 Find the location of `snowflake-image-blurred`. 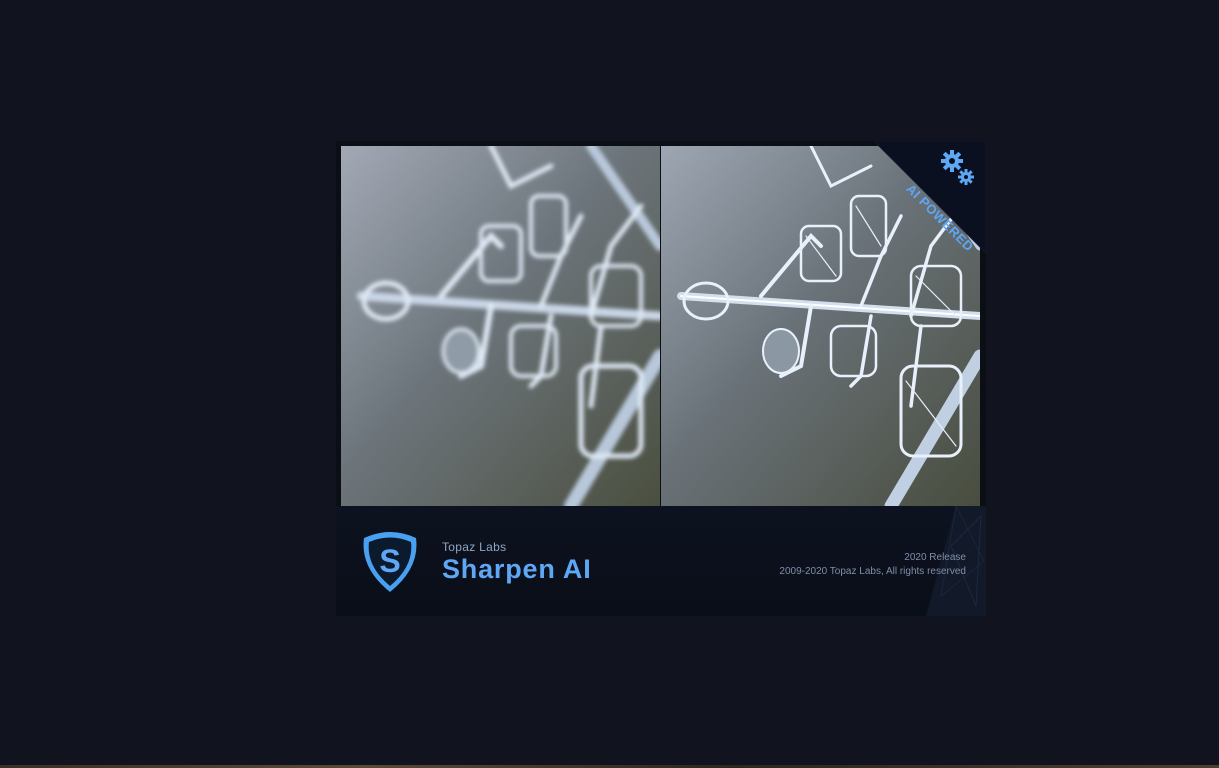

snowflake-image-blurred is located at coordinates (500, 326).